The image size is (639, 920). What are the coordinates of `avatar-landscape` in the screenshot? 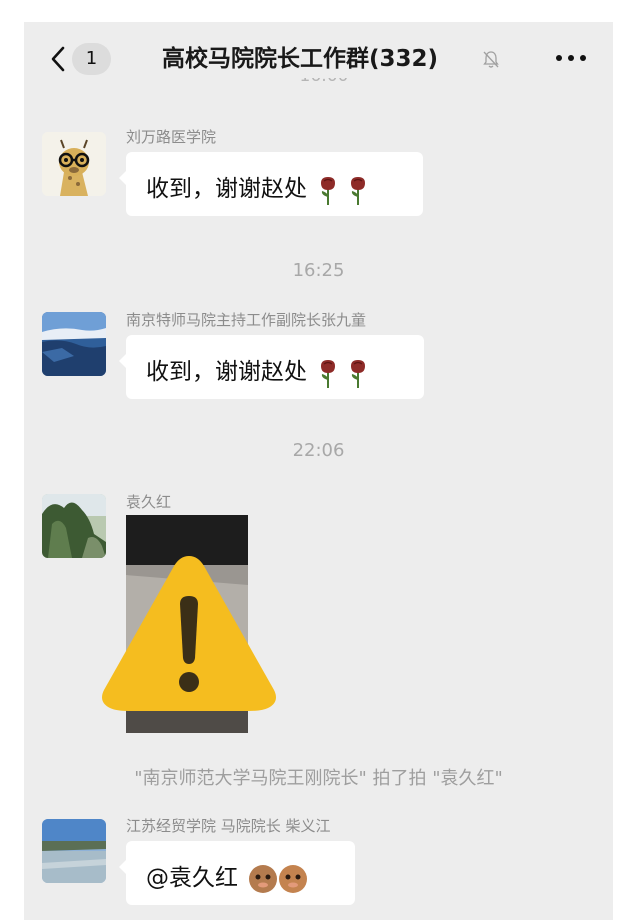 It's located at (74, 344).